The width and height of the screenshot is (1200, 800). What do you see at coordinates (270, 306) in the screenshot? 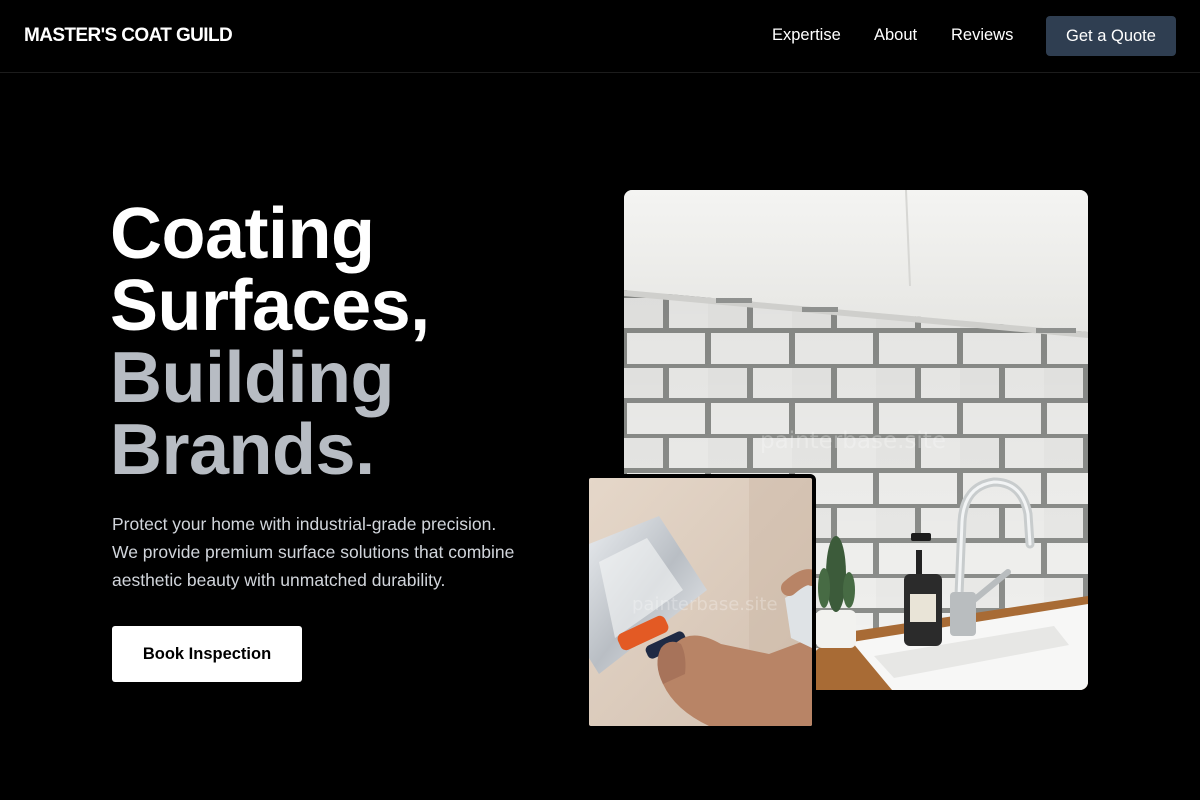
I see `headline-line-2: Surfaces,` at bounding box center [270, 306].